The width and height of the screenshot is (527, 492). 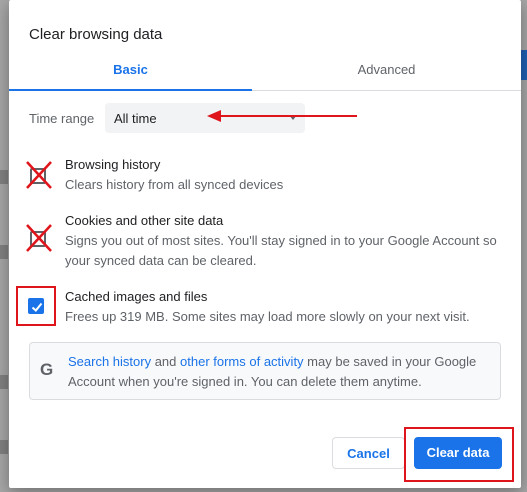 What do you see at coordinates (166, 361) in the screenshot?
I see `info-text-connector: and` at bounding box center [166, 361].